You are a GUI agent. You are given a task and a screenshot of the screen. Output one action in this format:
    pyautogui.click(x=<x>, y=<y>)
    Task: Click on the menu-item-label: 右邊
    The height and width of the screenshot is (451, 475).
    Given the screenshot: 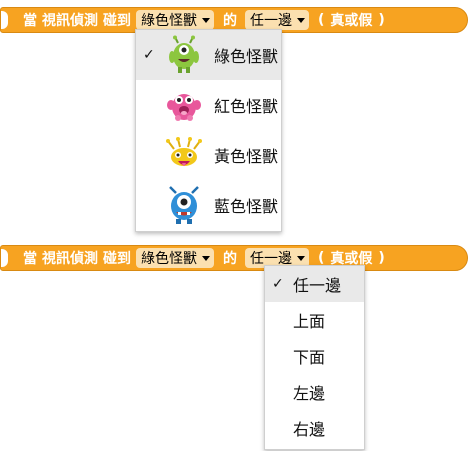 What is the action you would take?
    pyautogui.click(x=309, y=429)
    